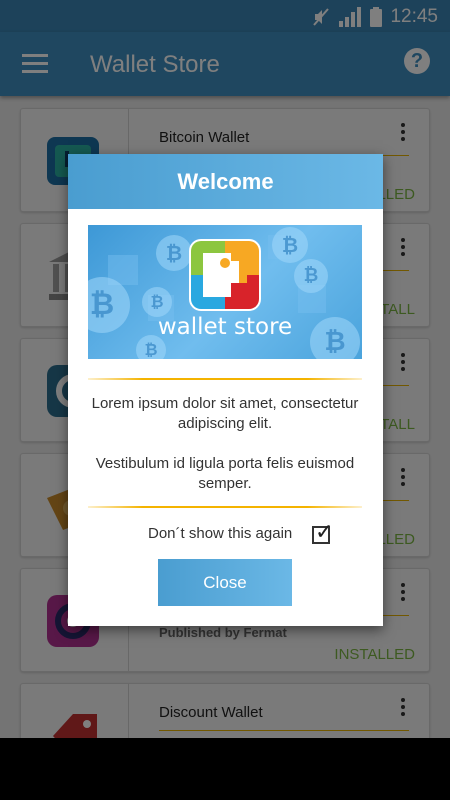 This screenshot has width=450, height=800. I want to click on close-button: Close, so click(225, 582).